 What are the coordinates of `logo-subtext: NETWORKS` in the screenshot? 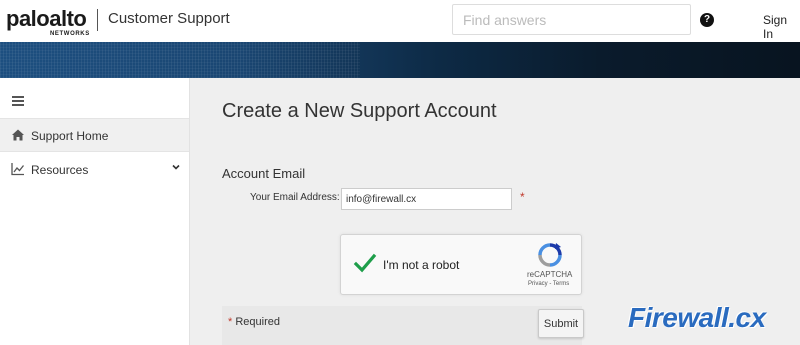 It's located at (70, 34).